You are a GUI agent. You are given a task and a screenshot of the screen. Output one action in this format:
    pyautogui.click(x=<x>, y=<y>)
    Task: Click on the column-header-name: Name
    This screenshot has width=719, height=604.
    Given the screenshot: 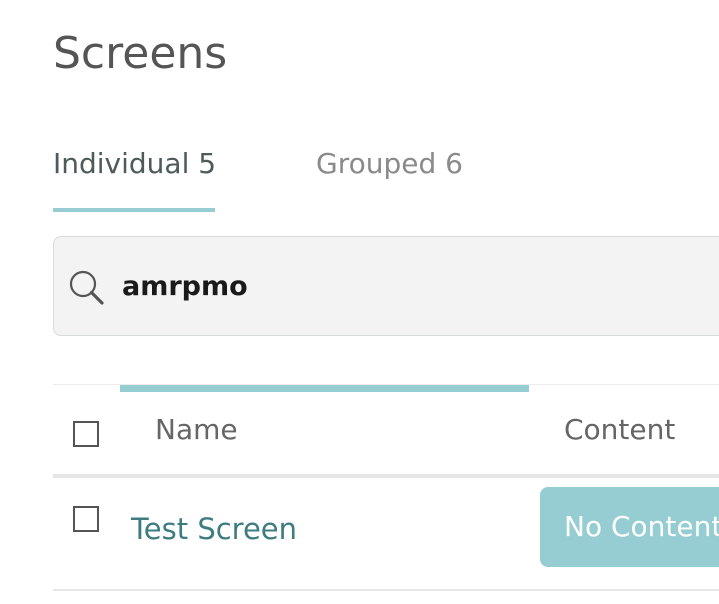 What is the action you would take?
    pyautogui.click(x=196, y=430)
    